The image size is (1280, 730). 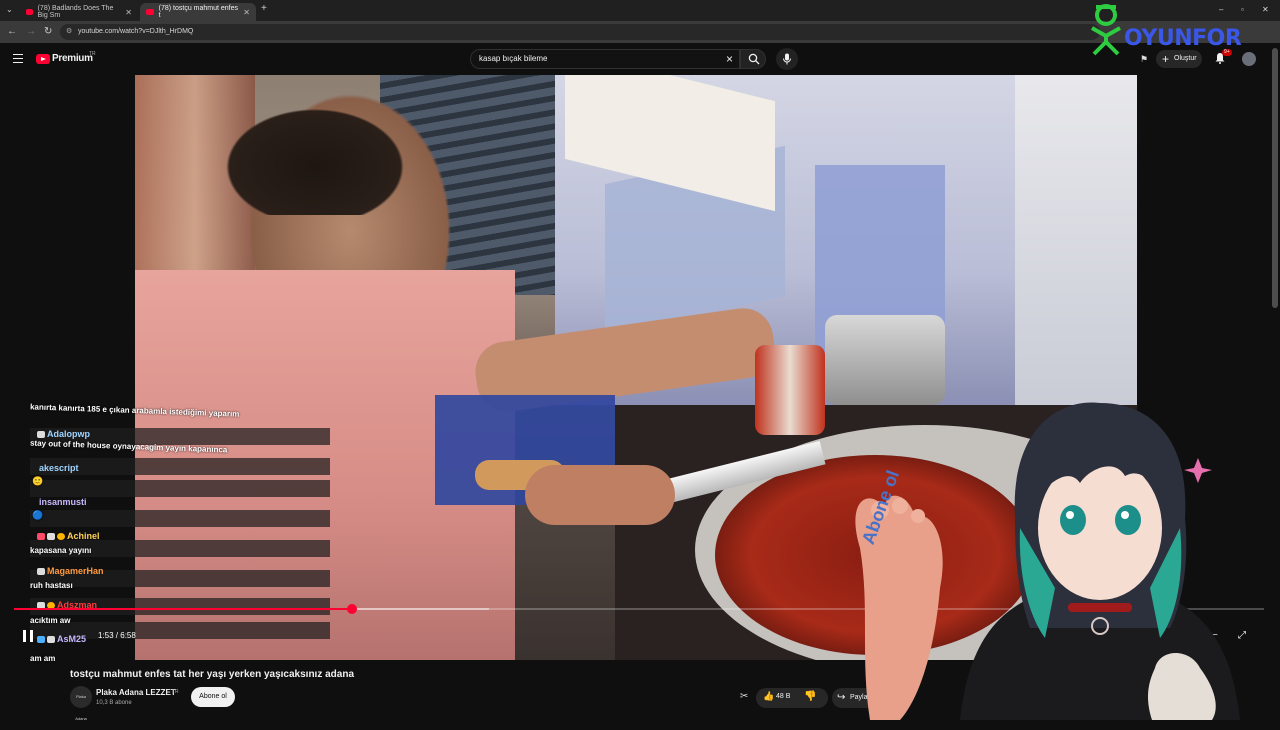 I want to click on progress-scrubber, so click(x=351, y=609).